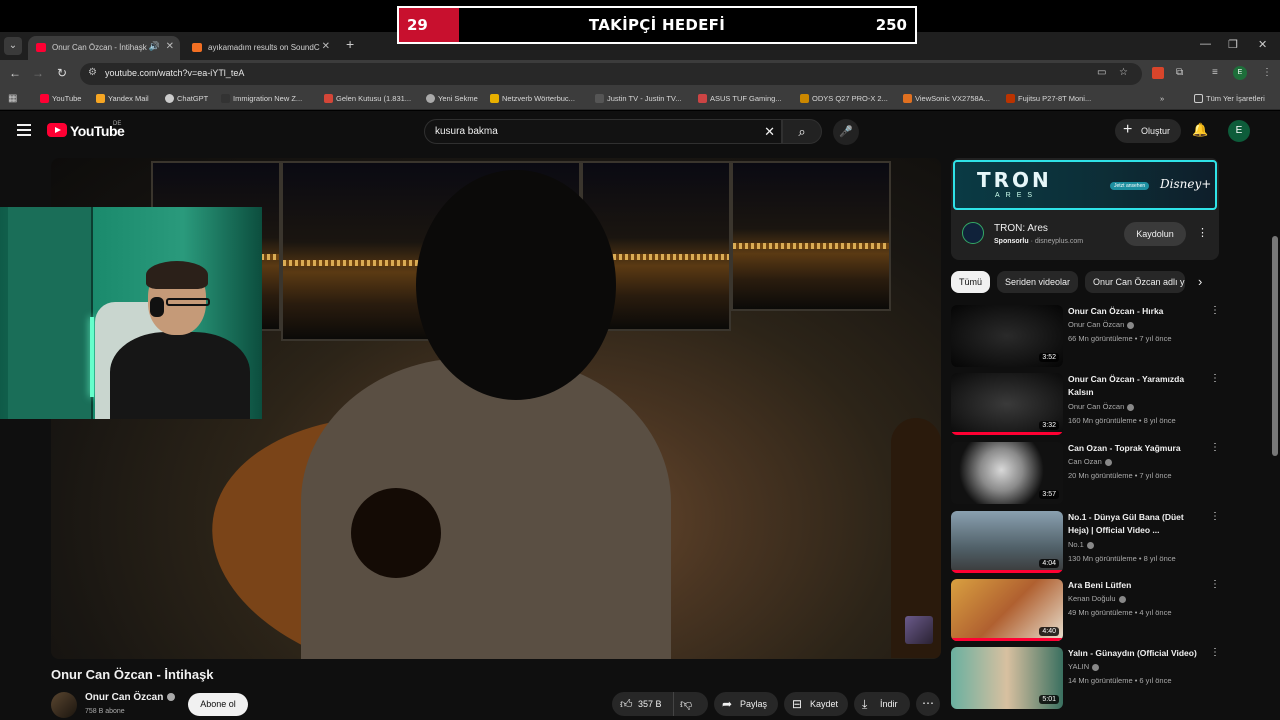 Image resolution: width=1280 pixels, height=720 pixels. I want to click on recommendation-thumbnail: 3:32, so click(1007, 404).